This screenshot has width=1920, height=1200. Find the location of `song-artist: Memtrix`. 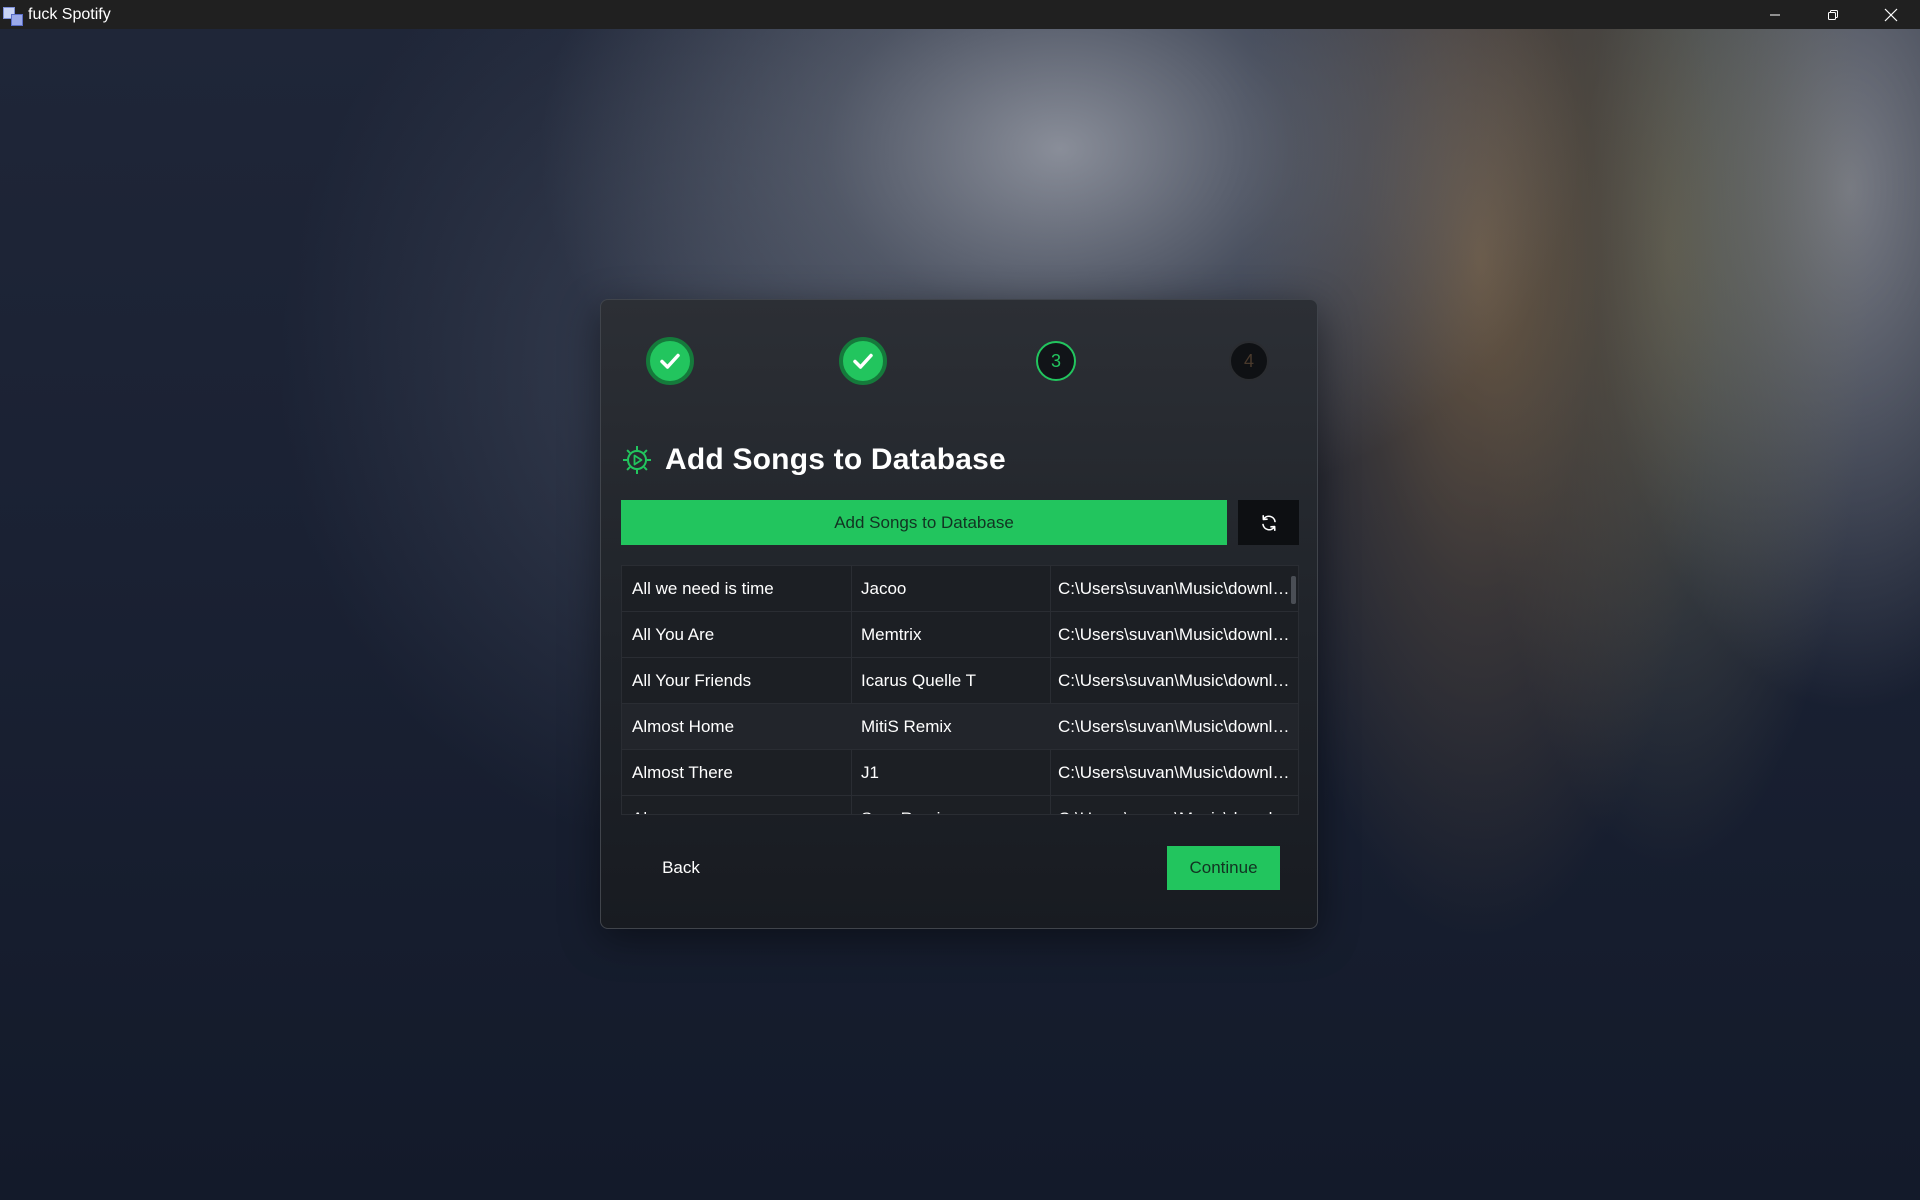

song-artist: Memtrix is located at coordinates (891, 634).